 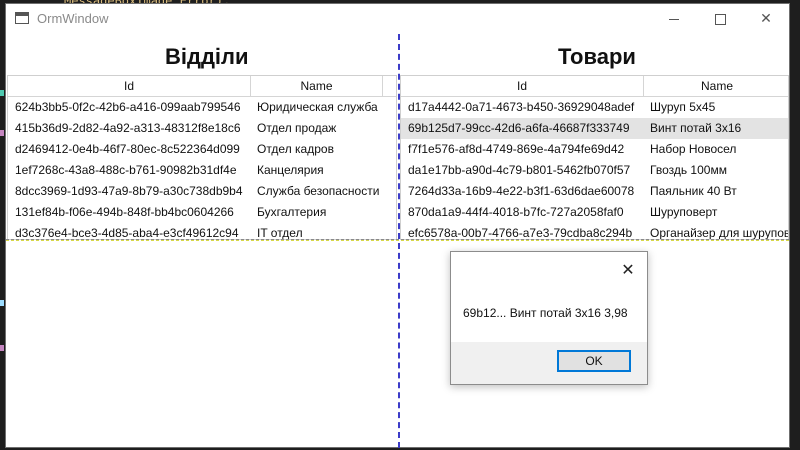 I want to click on dialog-footer: OK, so click(x=549, y=363).